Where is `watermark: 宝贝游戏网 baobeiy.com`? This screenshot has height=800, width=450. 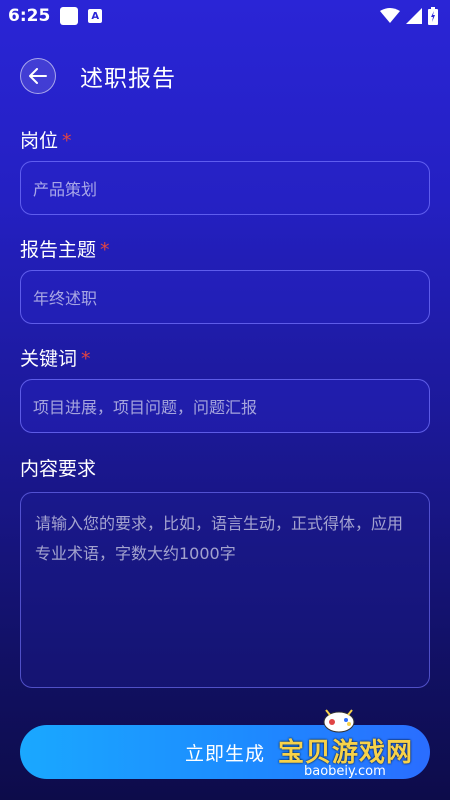
watermark: 宝贝游戏网 baobeiy.com is located at coordinates (358, 745).